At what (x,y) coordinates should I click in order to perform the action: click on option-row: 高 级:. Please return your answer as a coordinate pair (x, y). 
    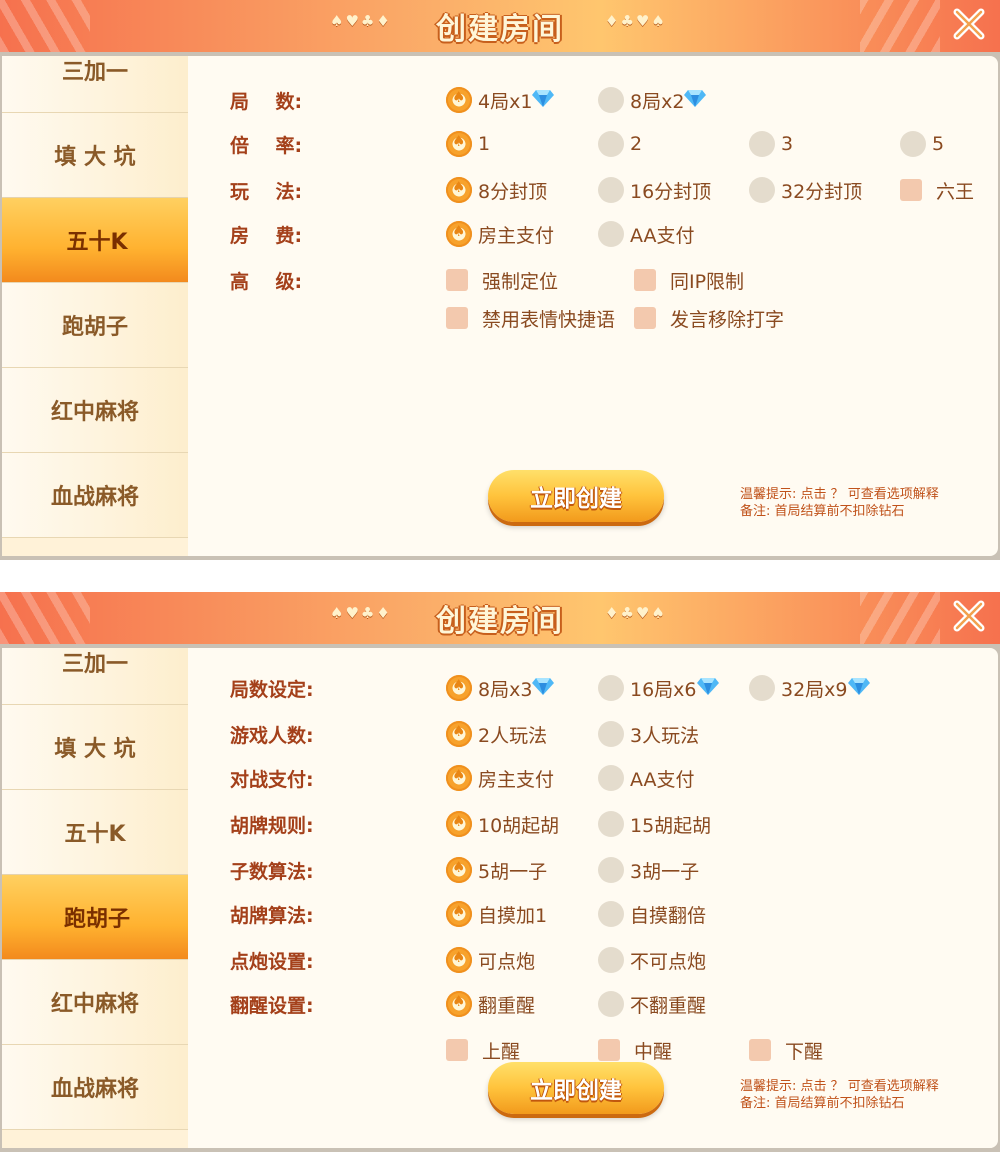
    Looking at the image, I should click on (280, 280).